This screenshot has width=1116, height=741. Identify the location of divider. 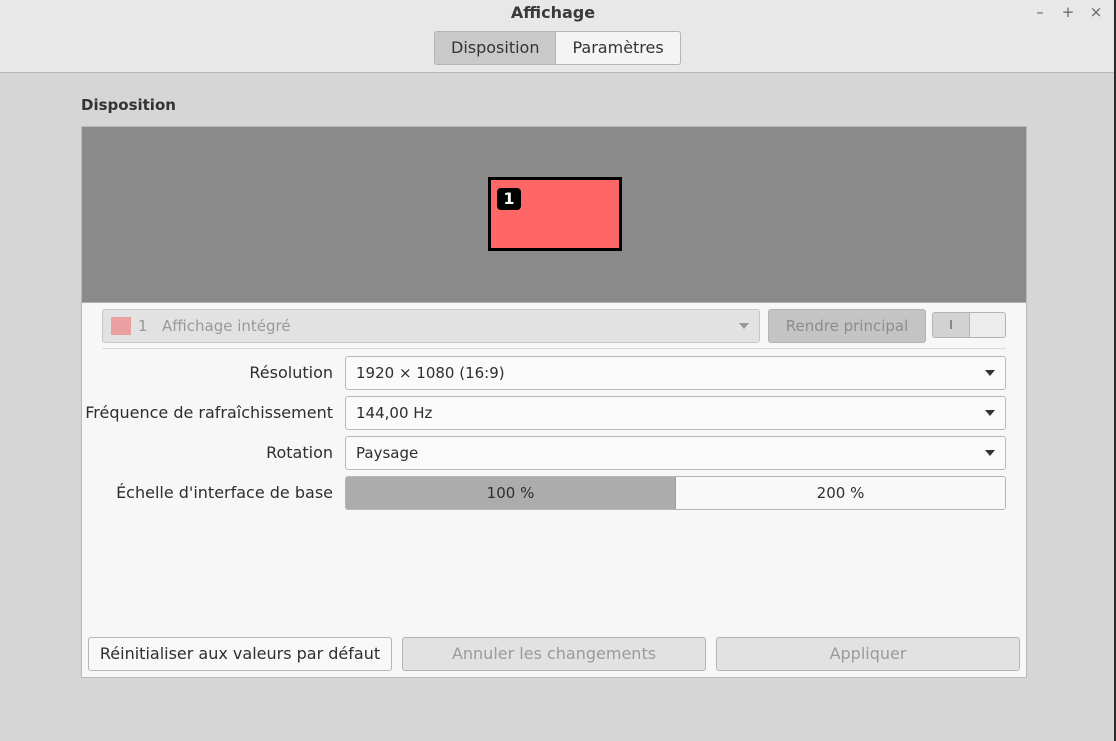
(554, 348).